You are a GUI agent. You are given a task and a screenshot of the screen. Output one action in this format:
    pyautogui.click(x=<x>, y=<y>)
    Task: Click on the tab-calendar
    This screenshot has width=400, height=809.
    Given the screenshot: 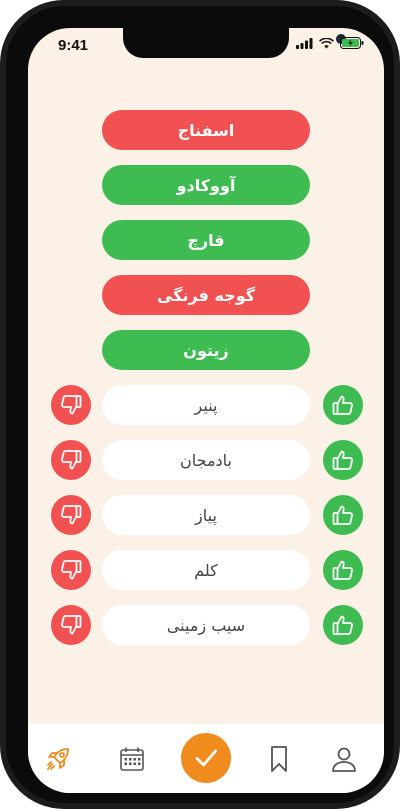 What is the action you would take?
    pyautogui.click(x=132, y=759)
    